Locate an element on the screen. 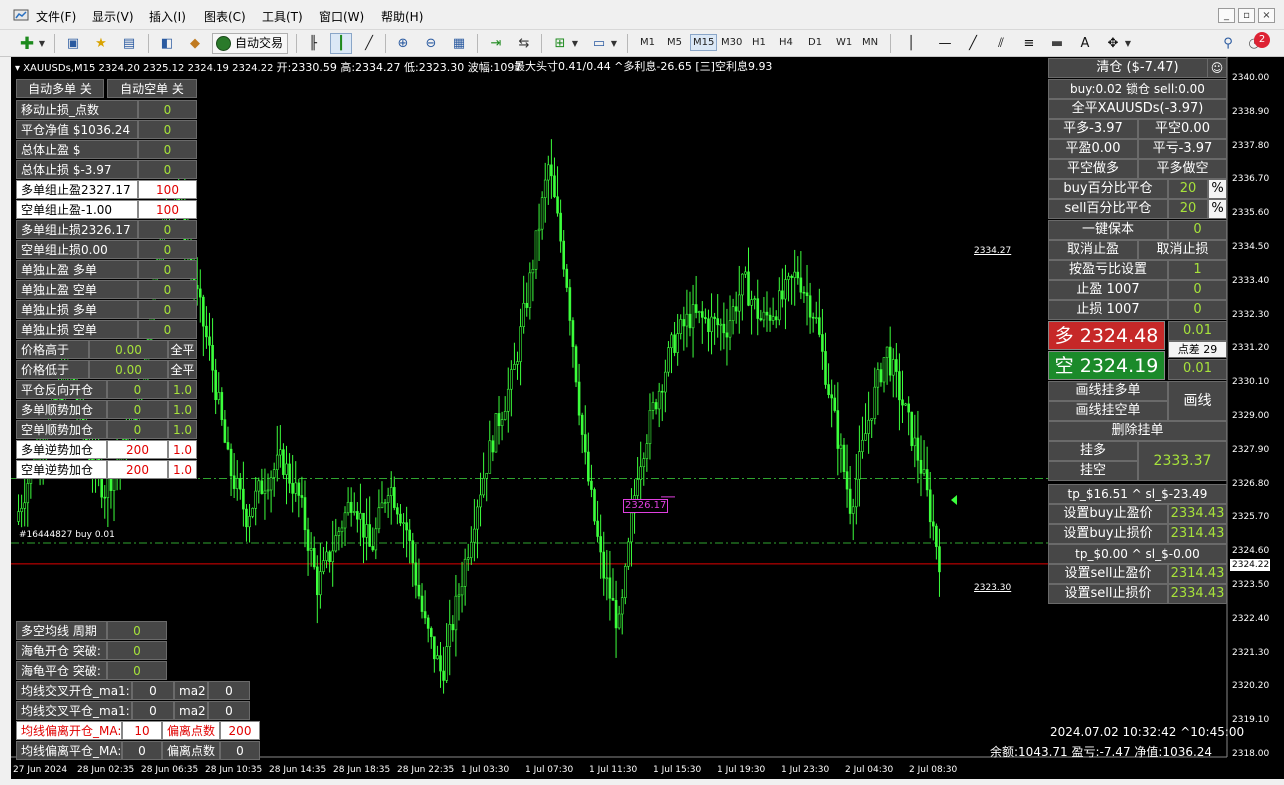 The image size is (1284, 785). stop-loss-points-input: 0 is located at coordinates (1197, 310).